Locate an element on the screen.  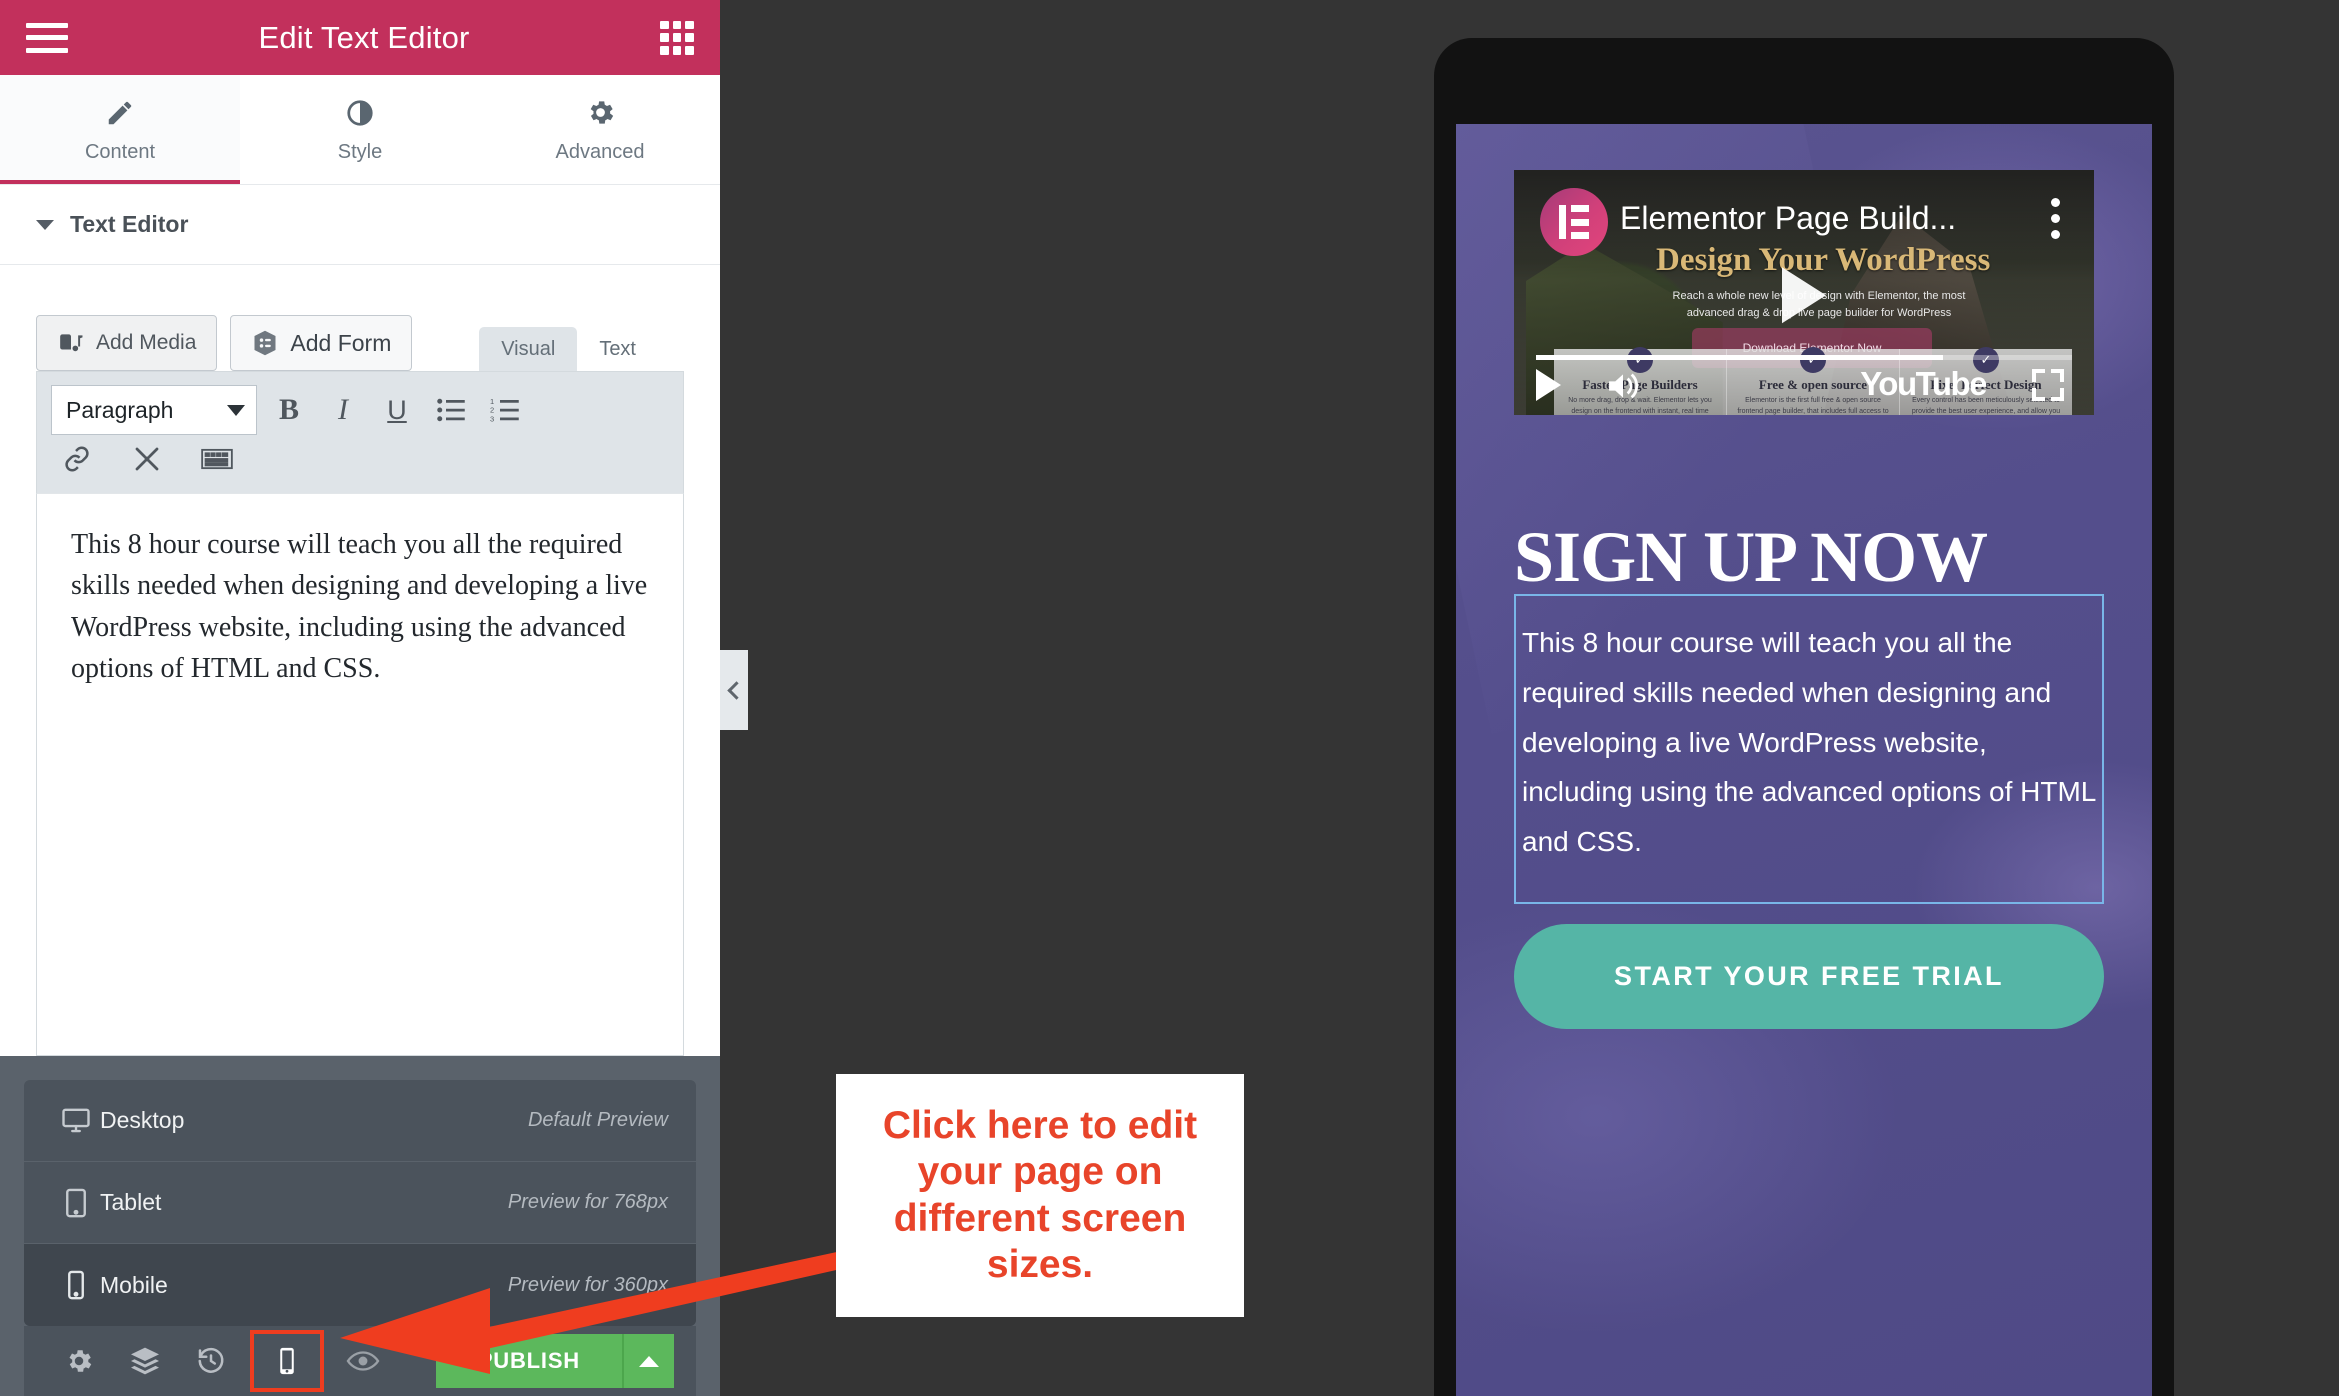
svg-text: 2 is located at coordinates (492, 410).